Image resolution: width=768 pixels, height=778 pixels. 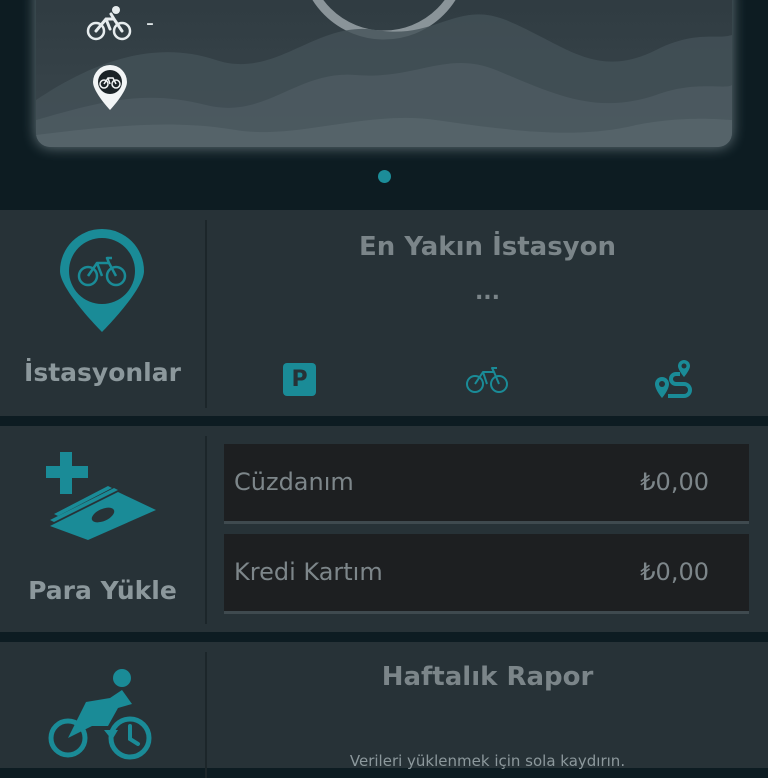 I want to click on weekly-report-title: Haftalık Rapor, so click(x=487, y=677).